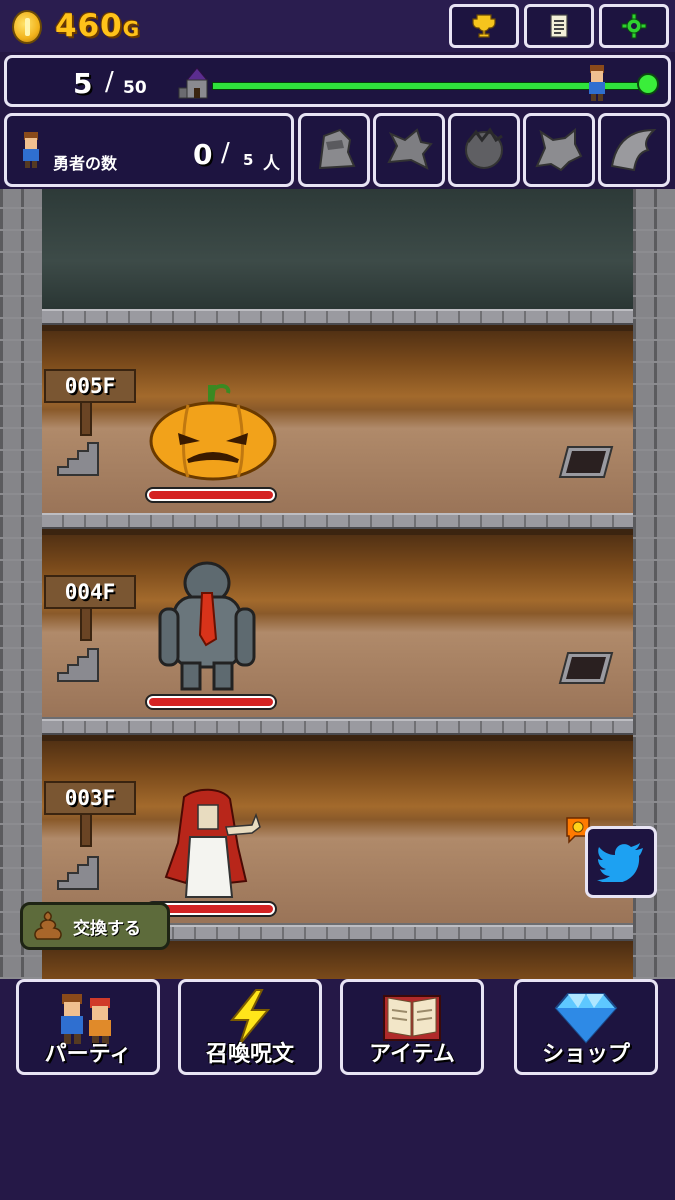 This screenshot has height=1200, width=675. What do you see at coordinates (89, 26) in the screenshot?
I see `gold-value: 460` at bounding box center [89, 26].